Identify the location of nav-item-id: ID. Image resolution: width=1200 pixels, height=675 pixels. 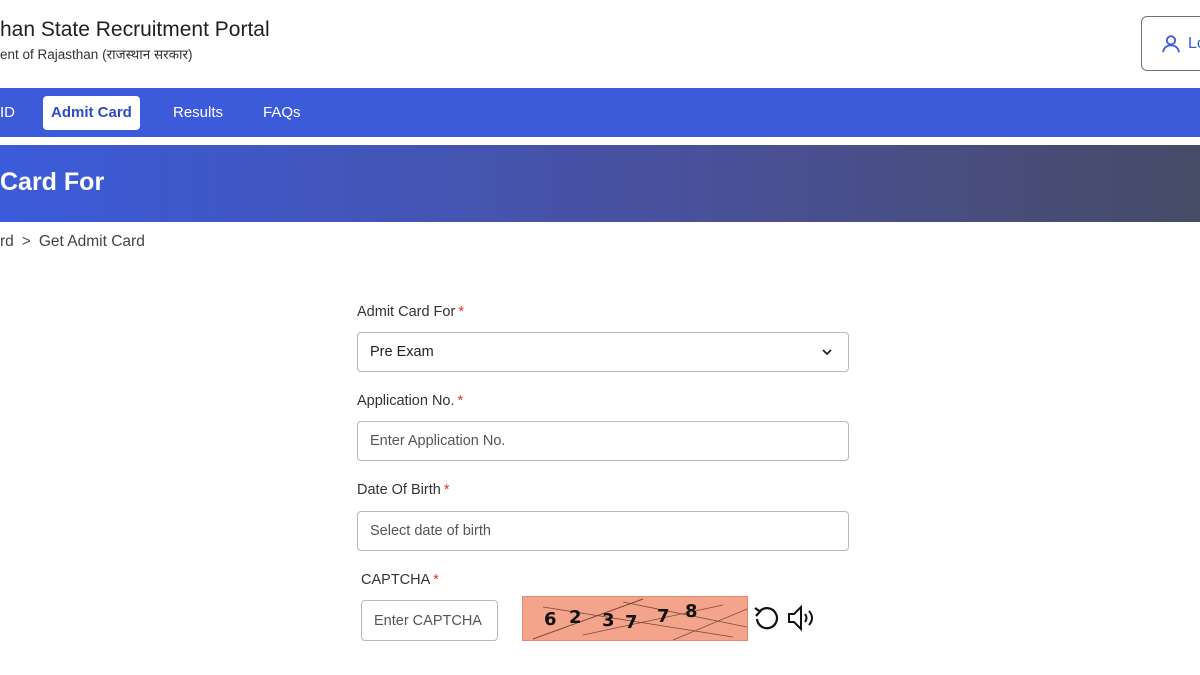
(7, 113).